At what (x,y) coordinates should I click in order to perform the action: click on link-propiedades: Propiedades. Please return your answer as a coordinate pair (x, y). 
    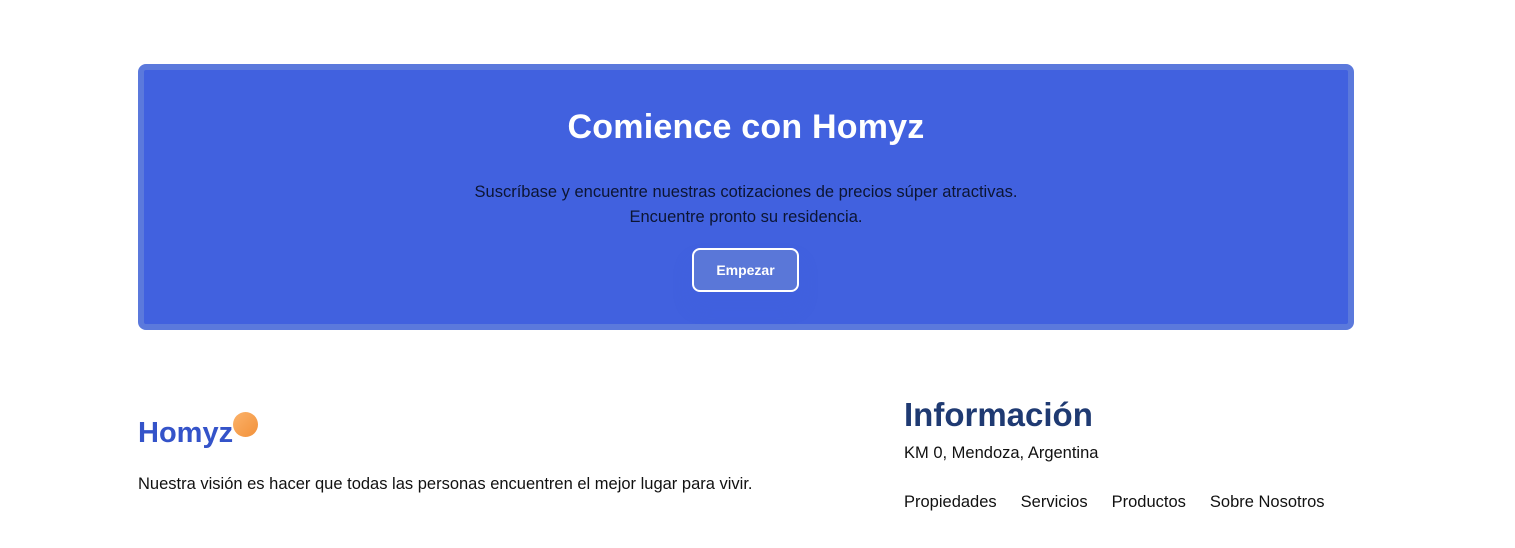
    Looking at the image, I should click on (950, 502).